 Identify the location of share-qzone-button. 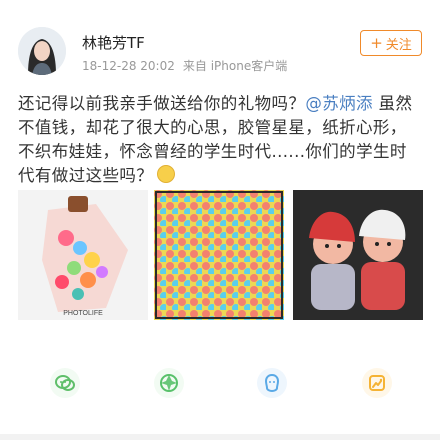
(377, 383).